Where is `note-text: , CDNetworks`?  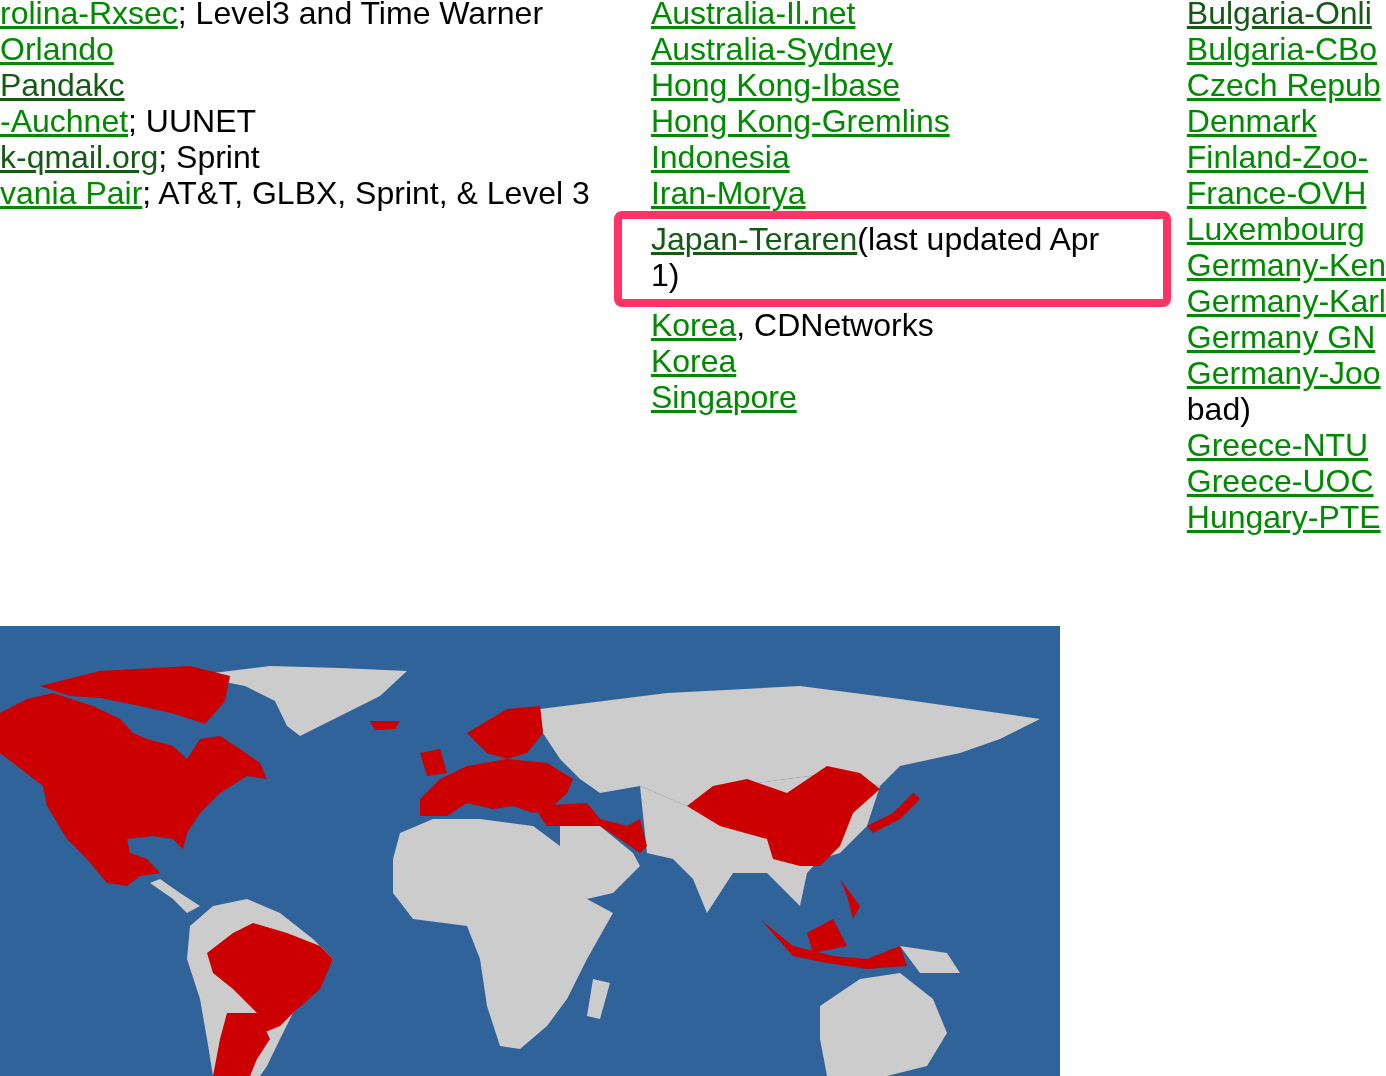
note-text: , CDNetworks is located at coordinates (835, 325).